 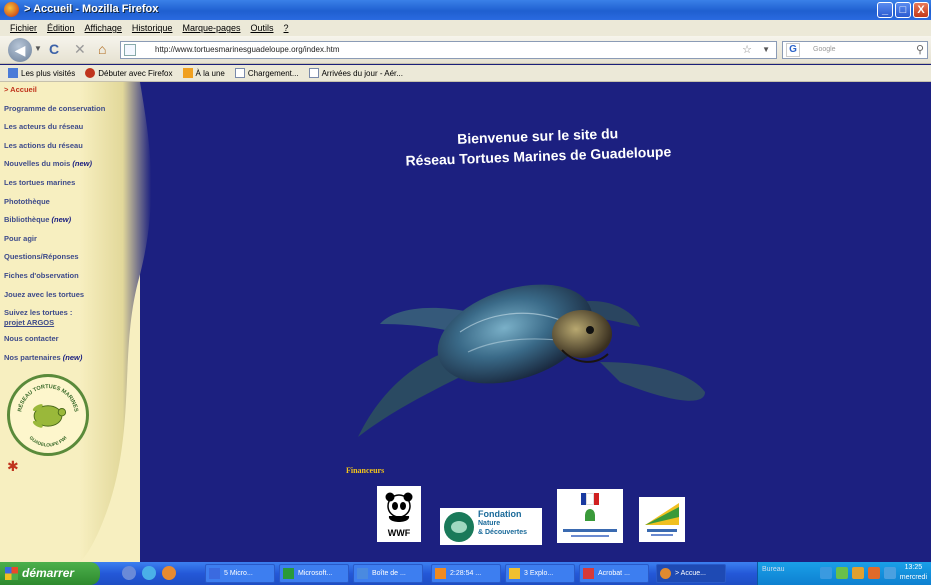 What do you see at coordinates (135, 73) in the screenshot?
I see `bookmark-label: Débuter avec Firefox` at bounding box center [135, 73].